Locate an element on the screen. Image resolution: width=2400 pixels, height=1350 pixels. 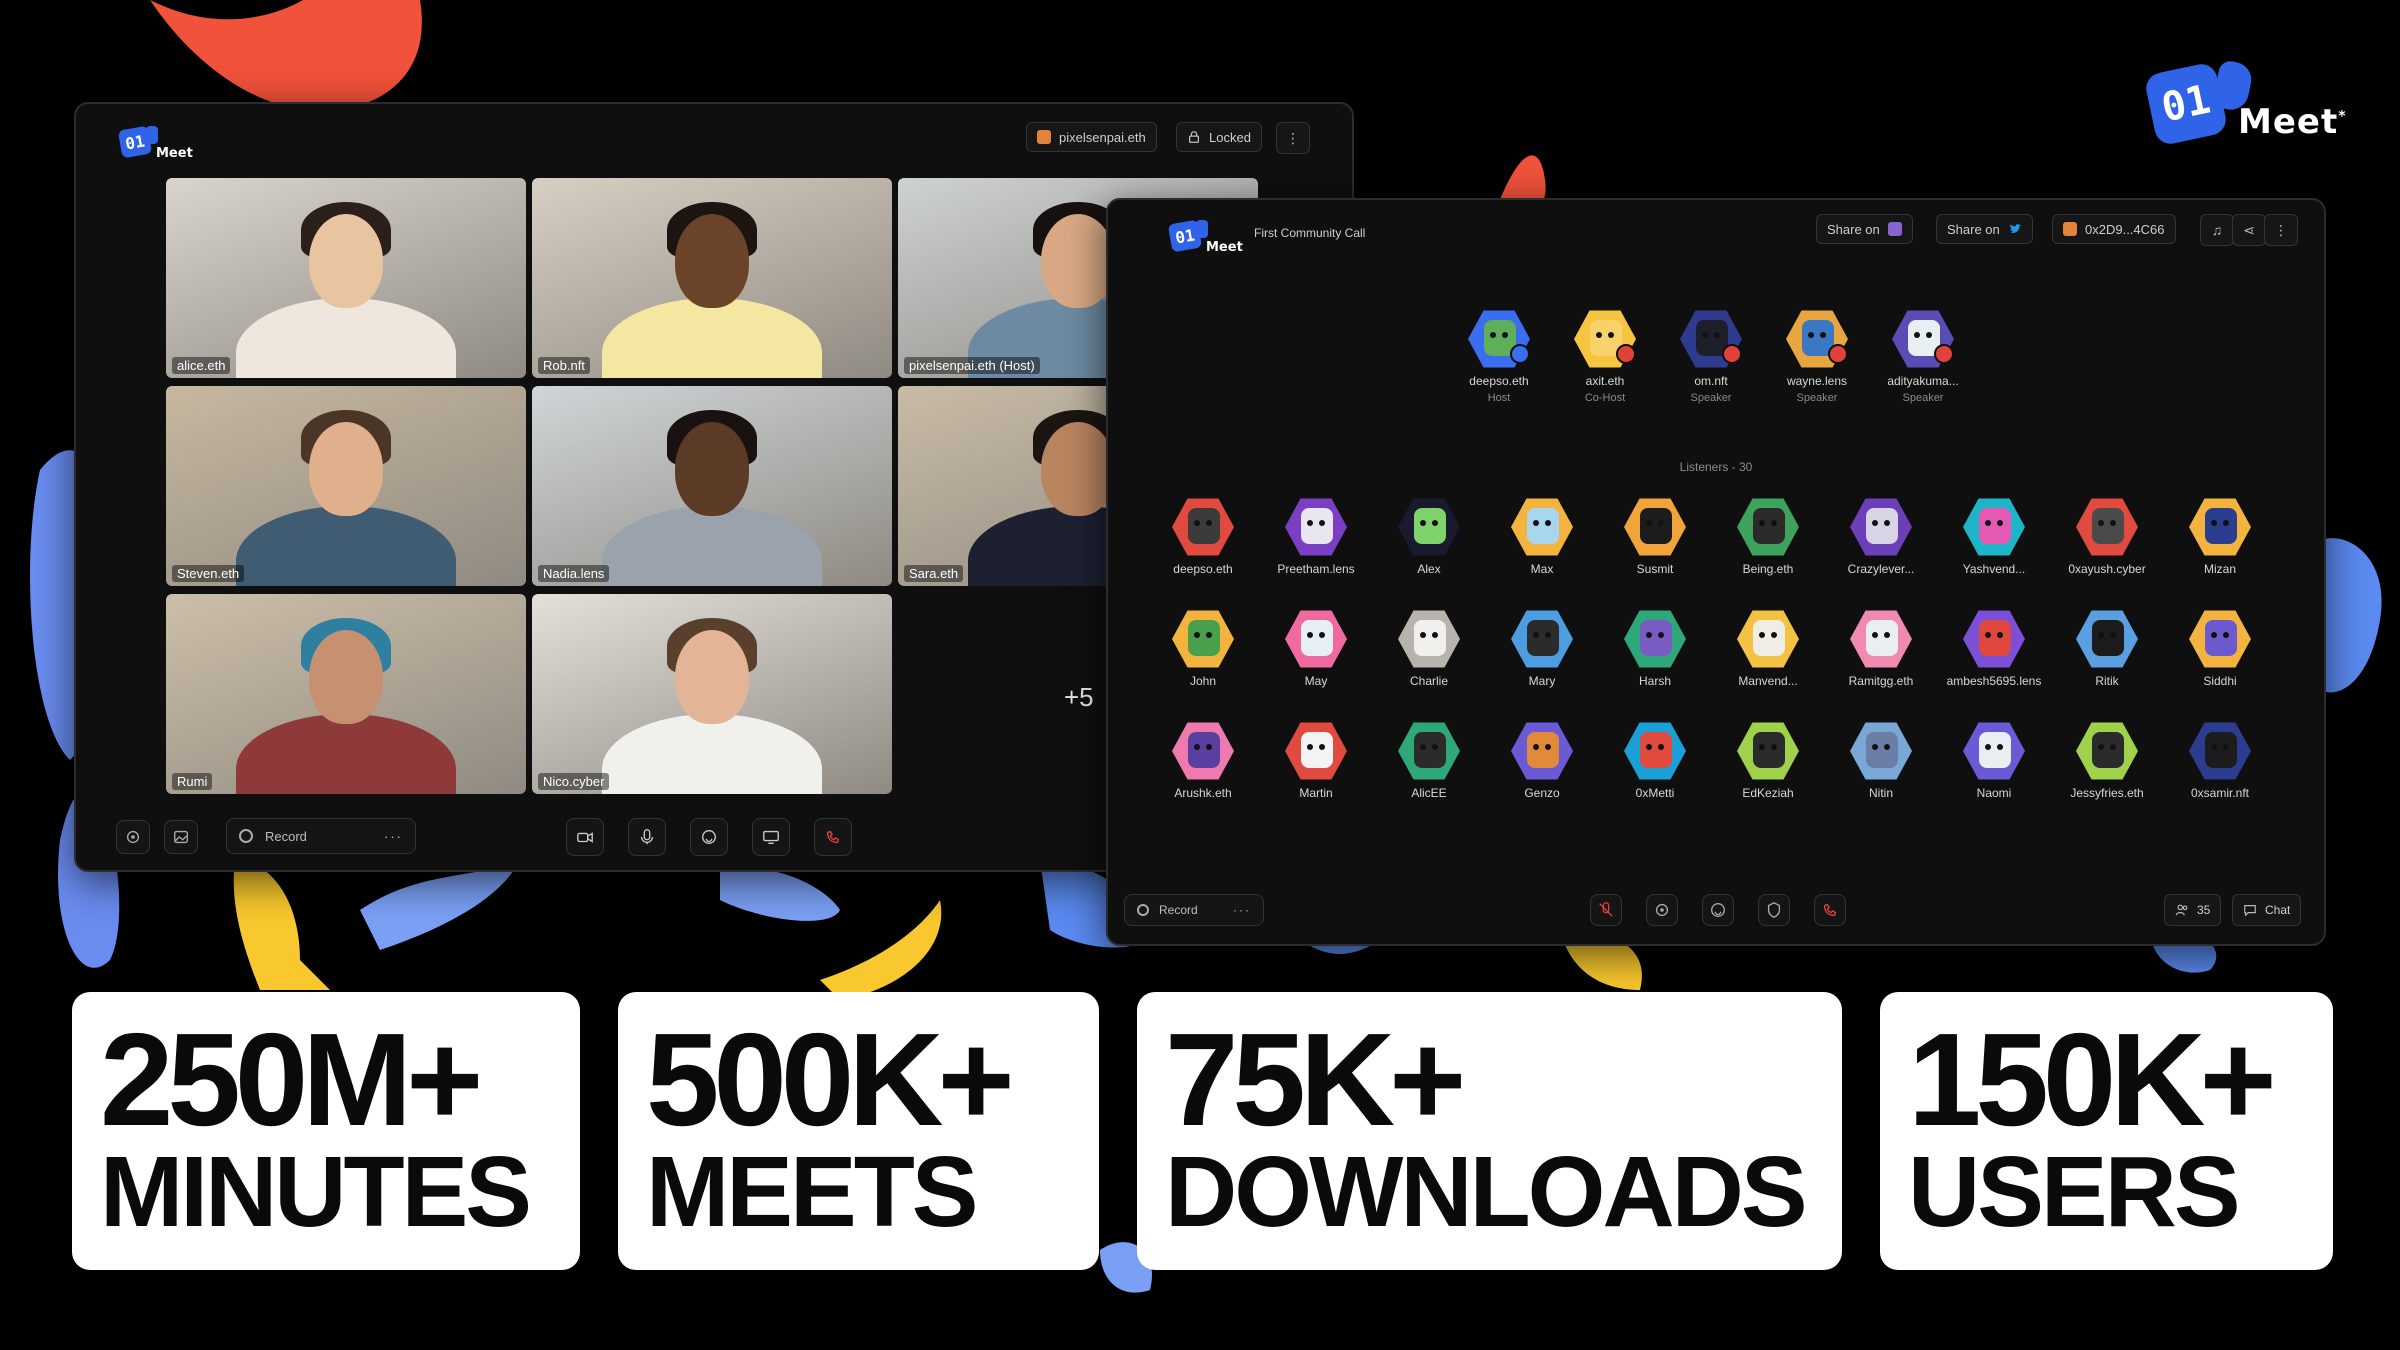
video-tile: Rob.nft is located at coordinates (712, 278).